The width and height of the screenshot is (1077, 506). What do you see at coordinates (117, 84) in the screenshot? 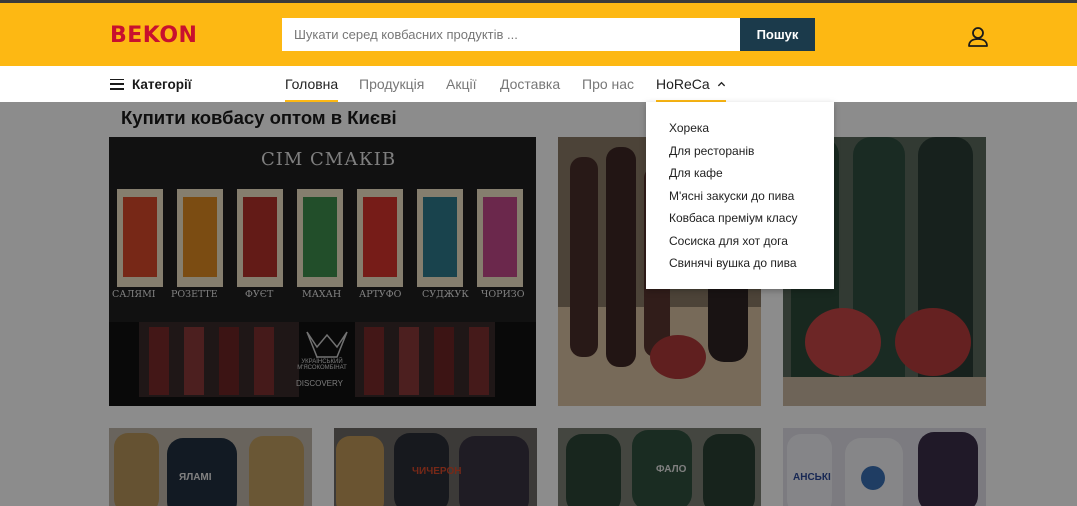
I see `hamburger-icon` at bounding box center [117, 84].